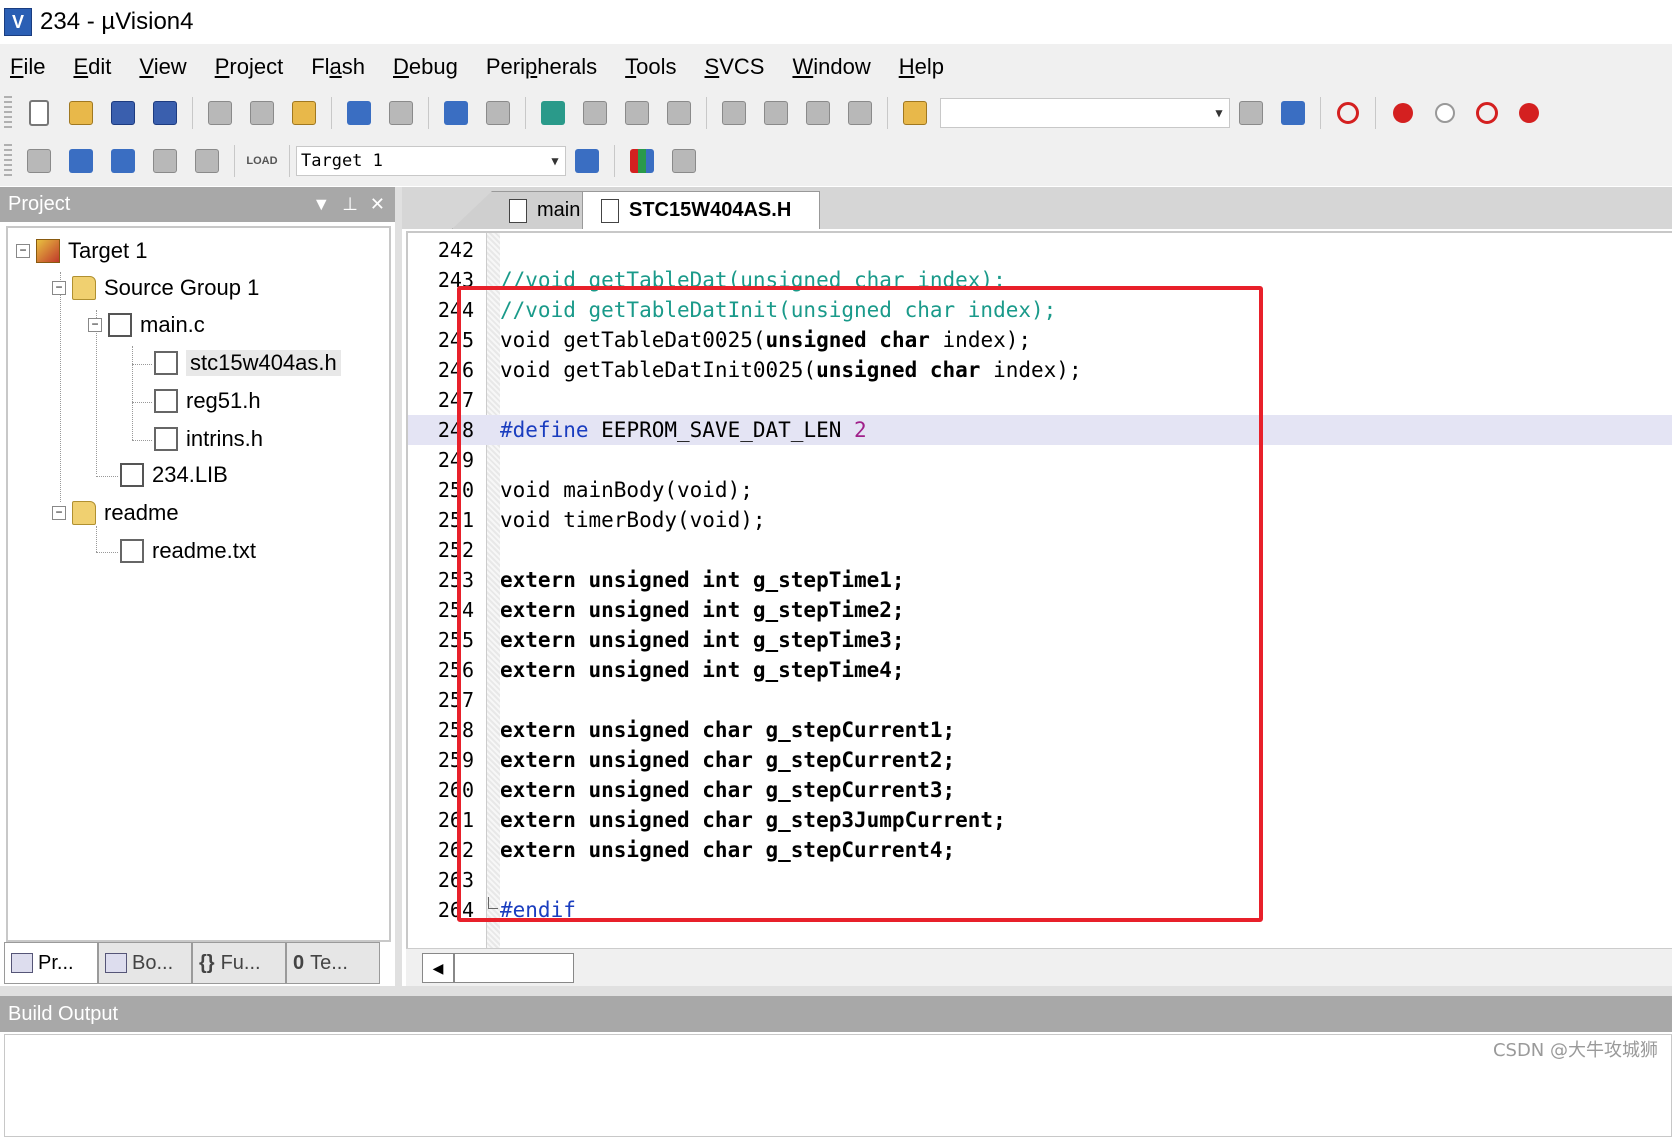  I want to click on incremental-find-icon, so click(1293, 113).